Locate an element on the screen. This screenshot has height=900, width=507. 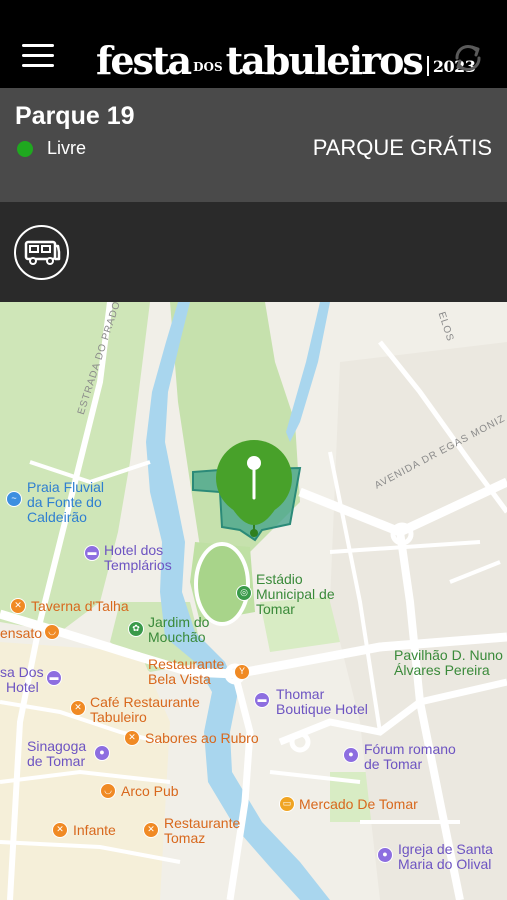
poi-forum-romano: Fórum romano de Tomar is located at coordinates (410, 757).